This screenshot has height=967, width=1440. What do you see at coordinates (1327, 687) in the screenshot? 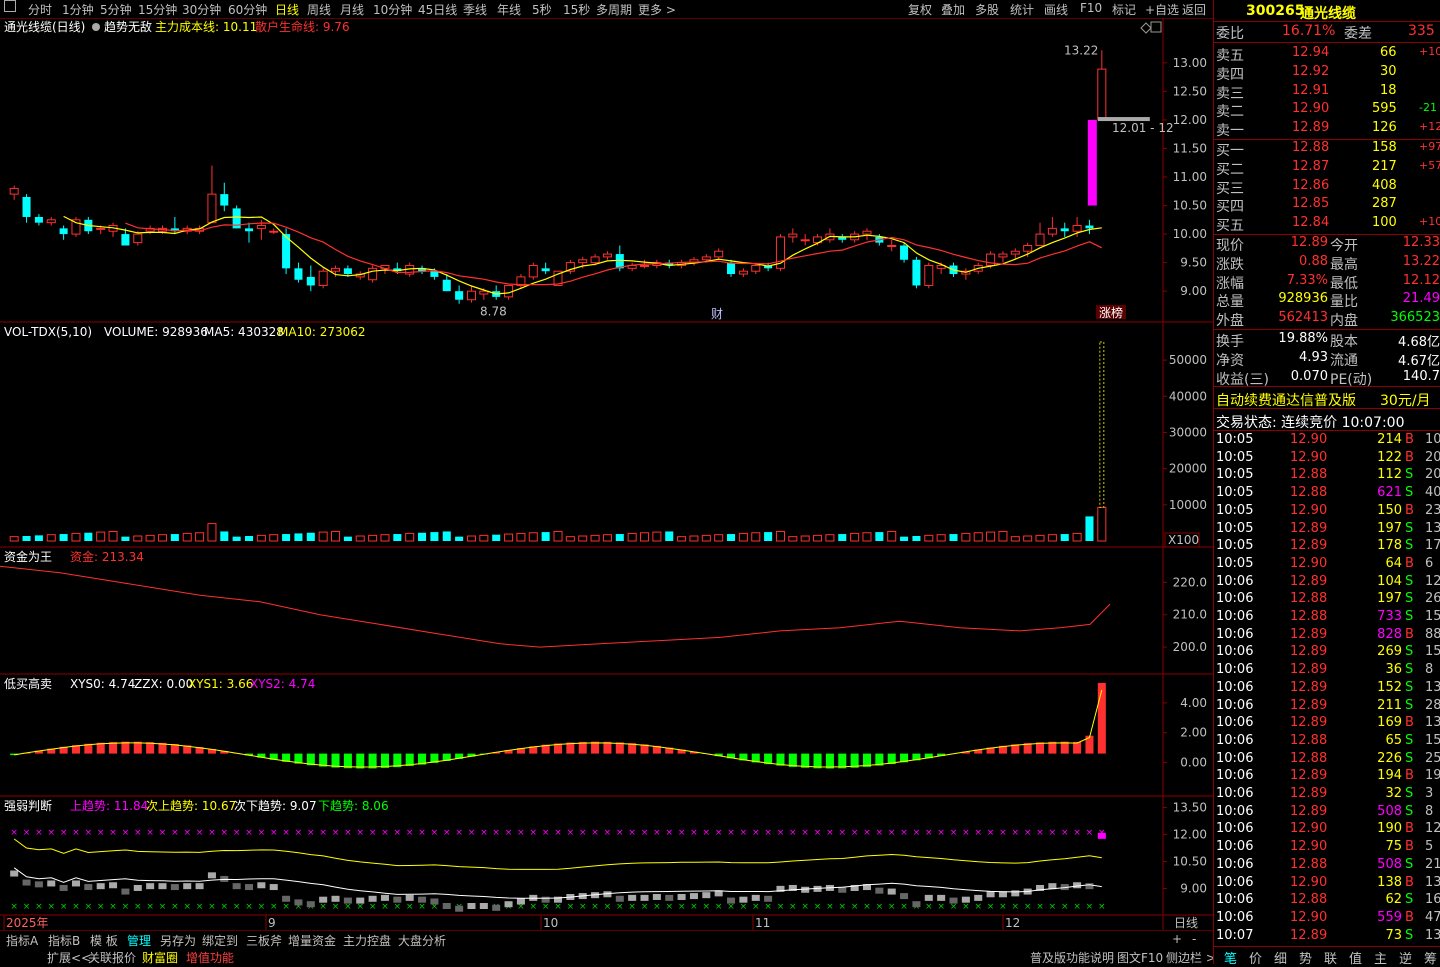
I see `tick-row: 10:0612.89152S13` at bounding box center [1327, 687].